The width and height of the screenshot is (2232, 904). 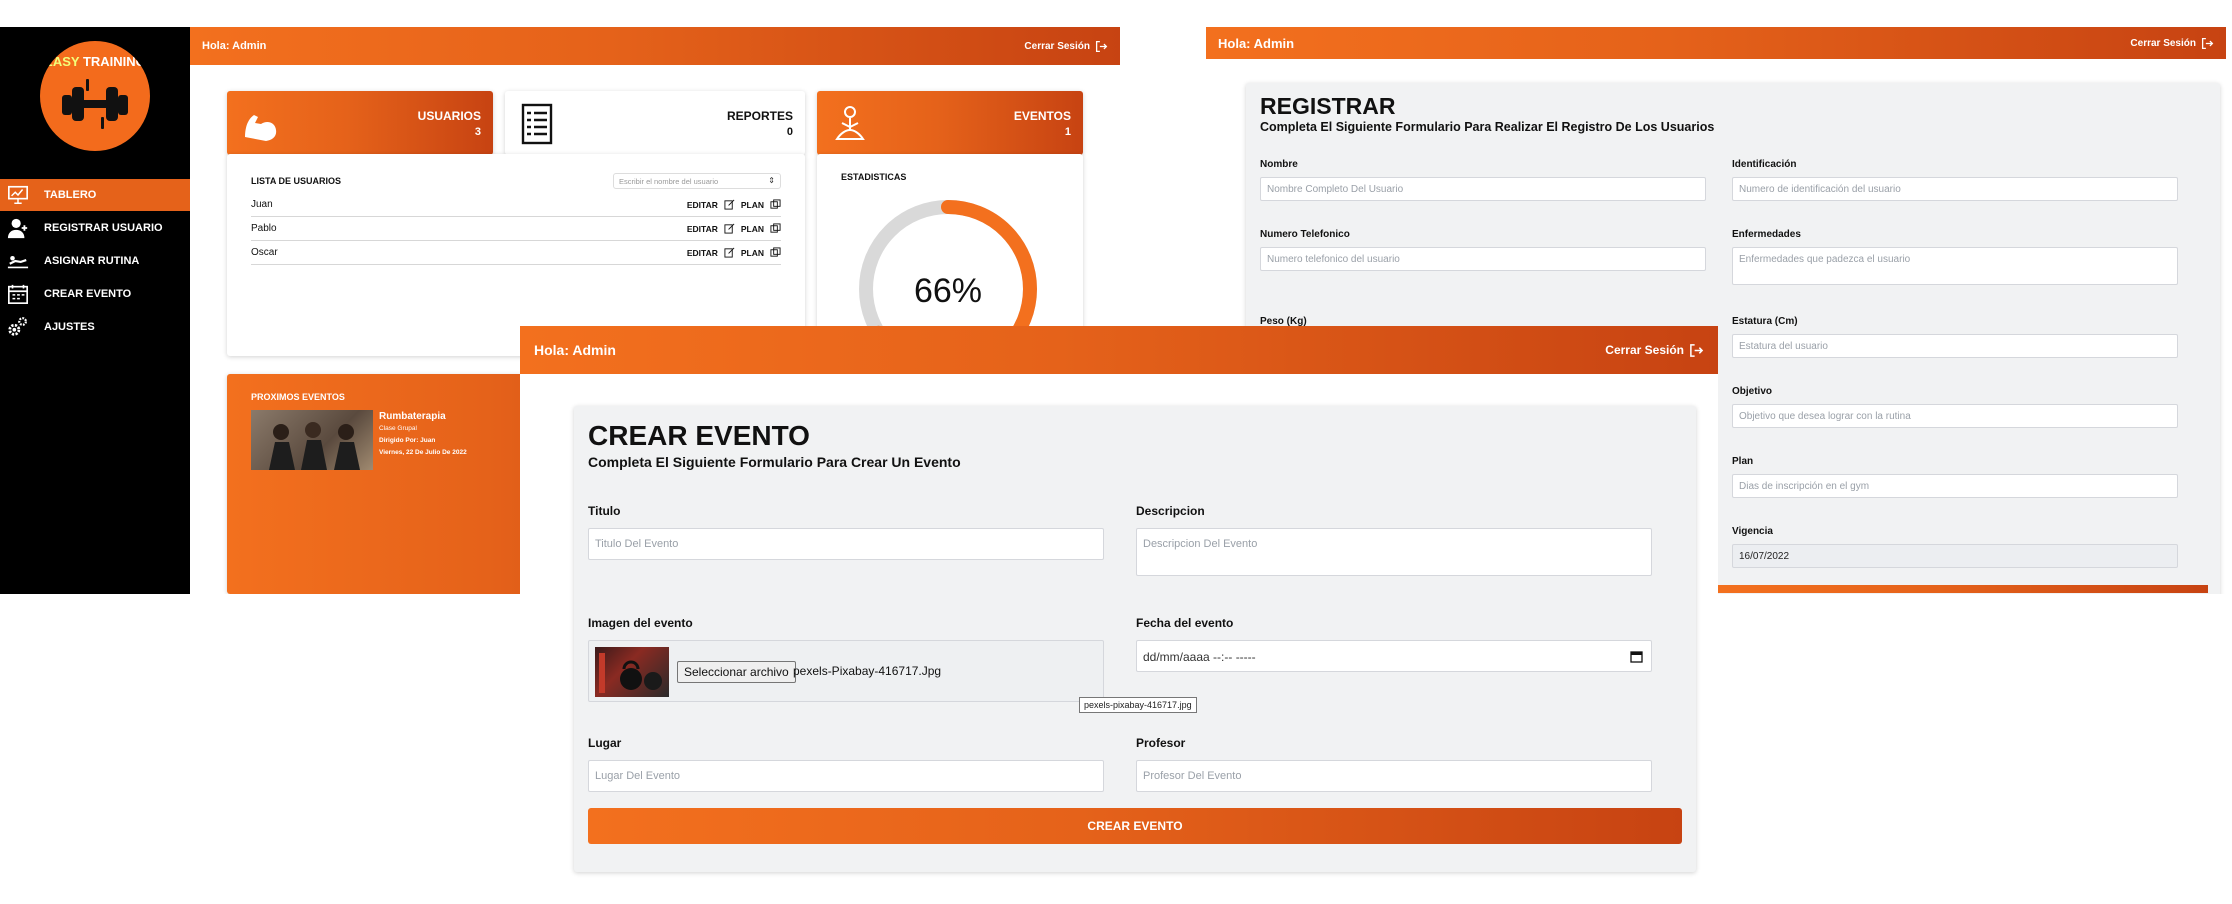 I want to click on objetivo-field: Objetivo que desea lograr con la rutina, so click(x=1955, y=416).